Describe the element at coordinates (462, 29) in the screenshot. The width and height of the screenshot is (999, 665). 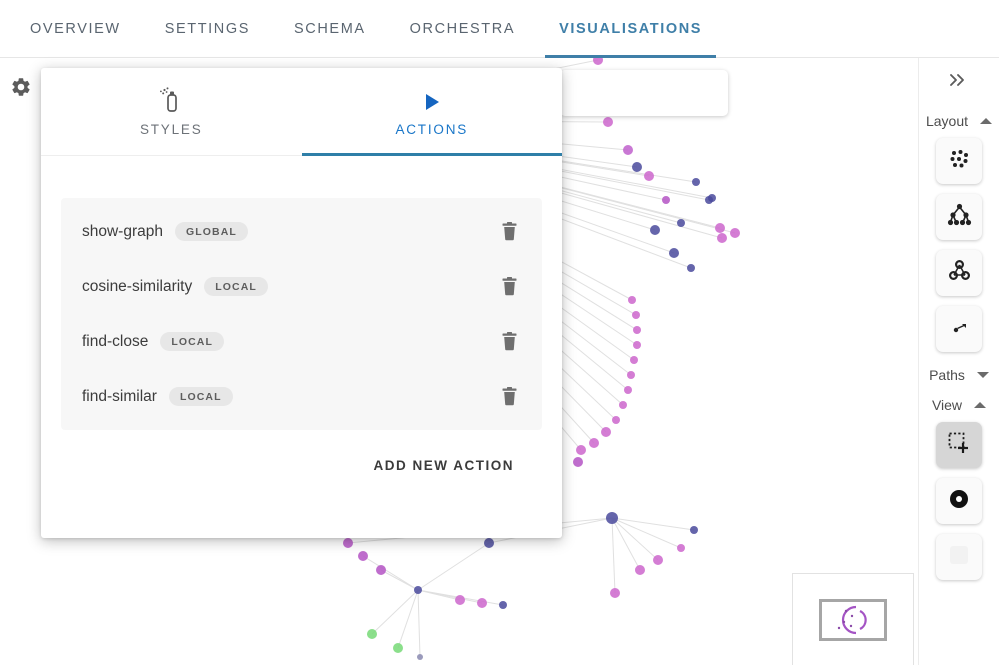
I see `tab-orchestra: ORCHESTRA` at that location.